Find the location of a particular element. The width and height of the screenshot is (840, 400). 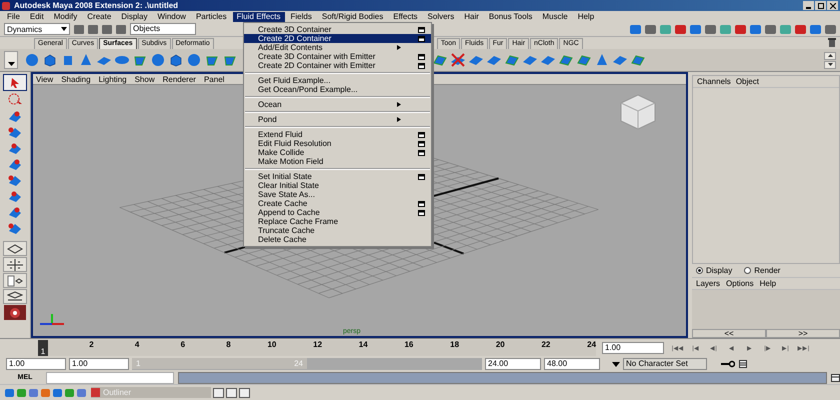

range-start-label: 1 is located at coordinates (138, 363).